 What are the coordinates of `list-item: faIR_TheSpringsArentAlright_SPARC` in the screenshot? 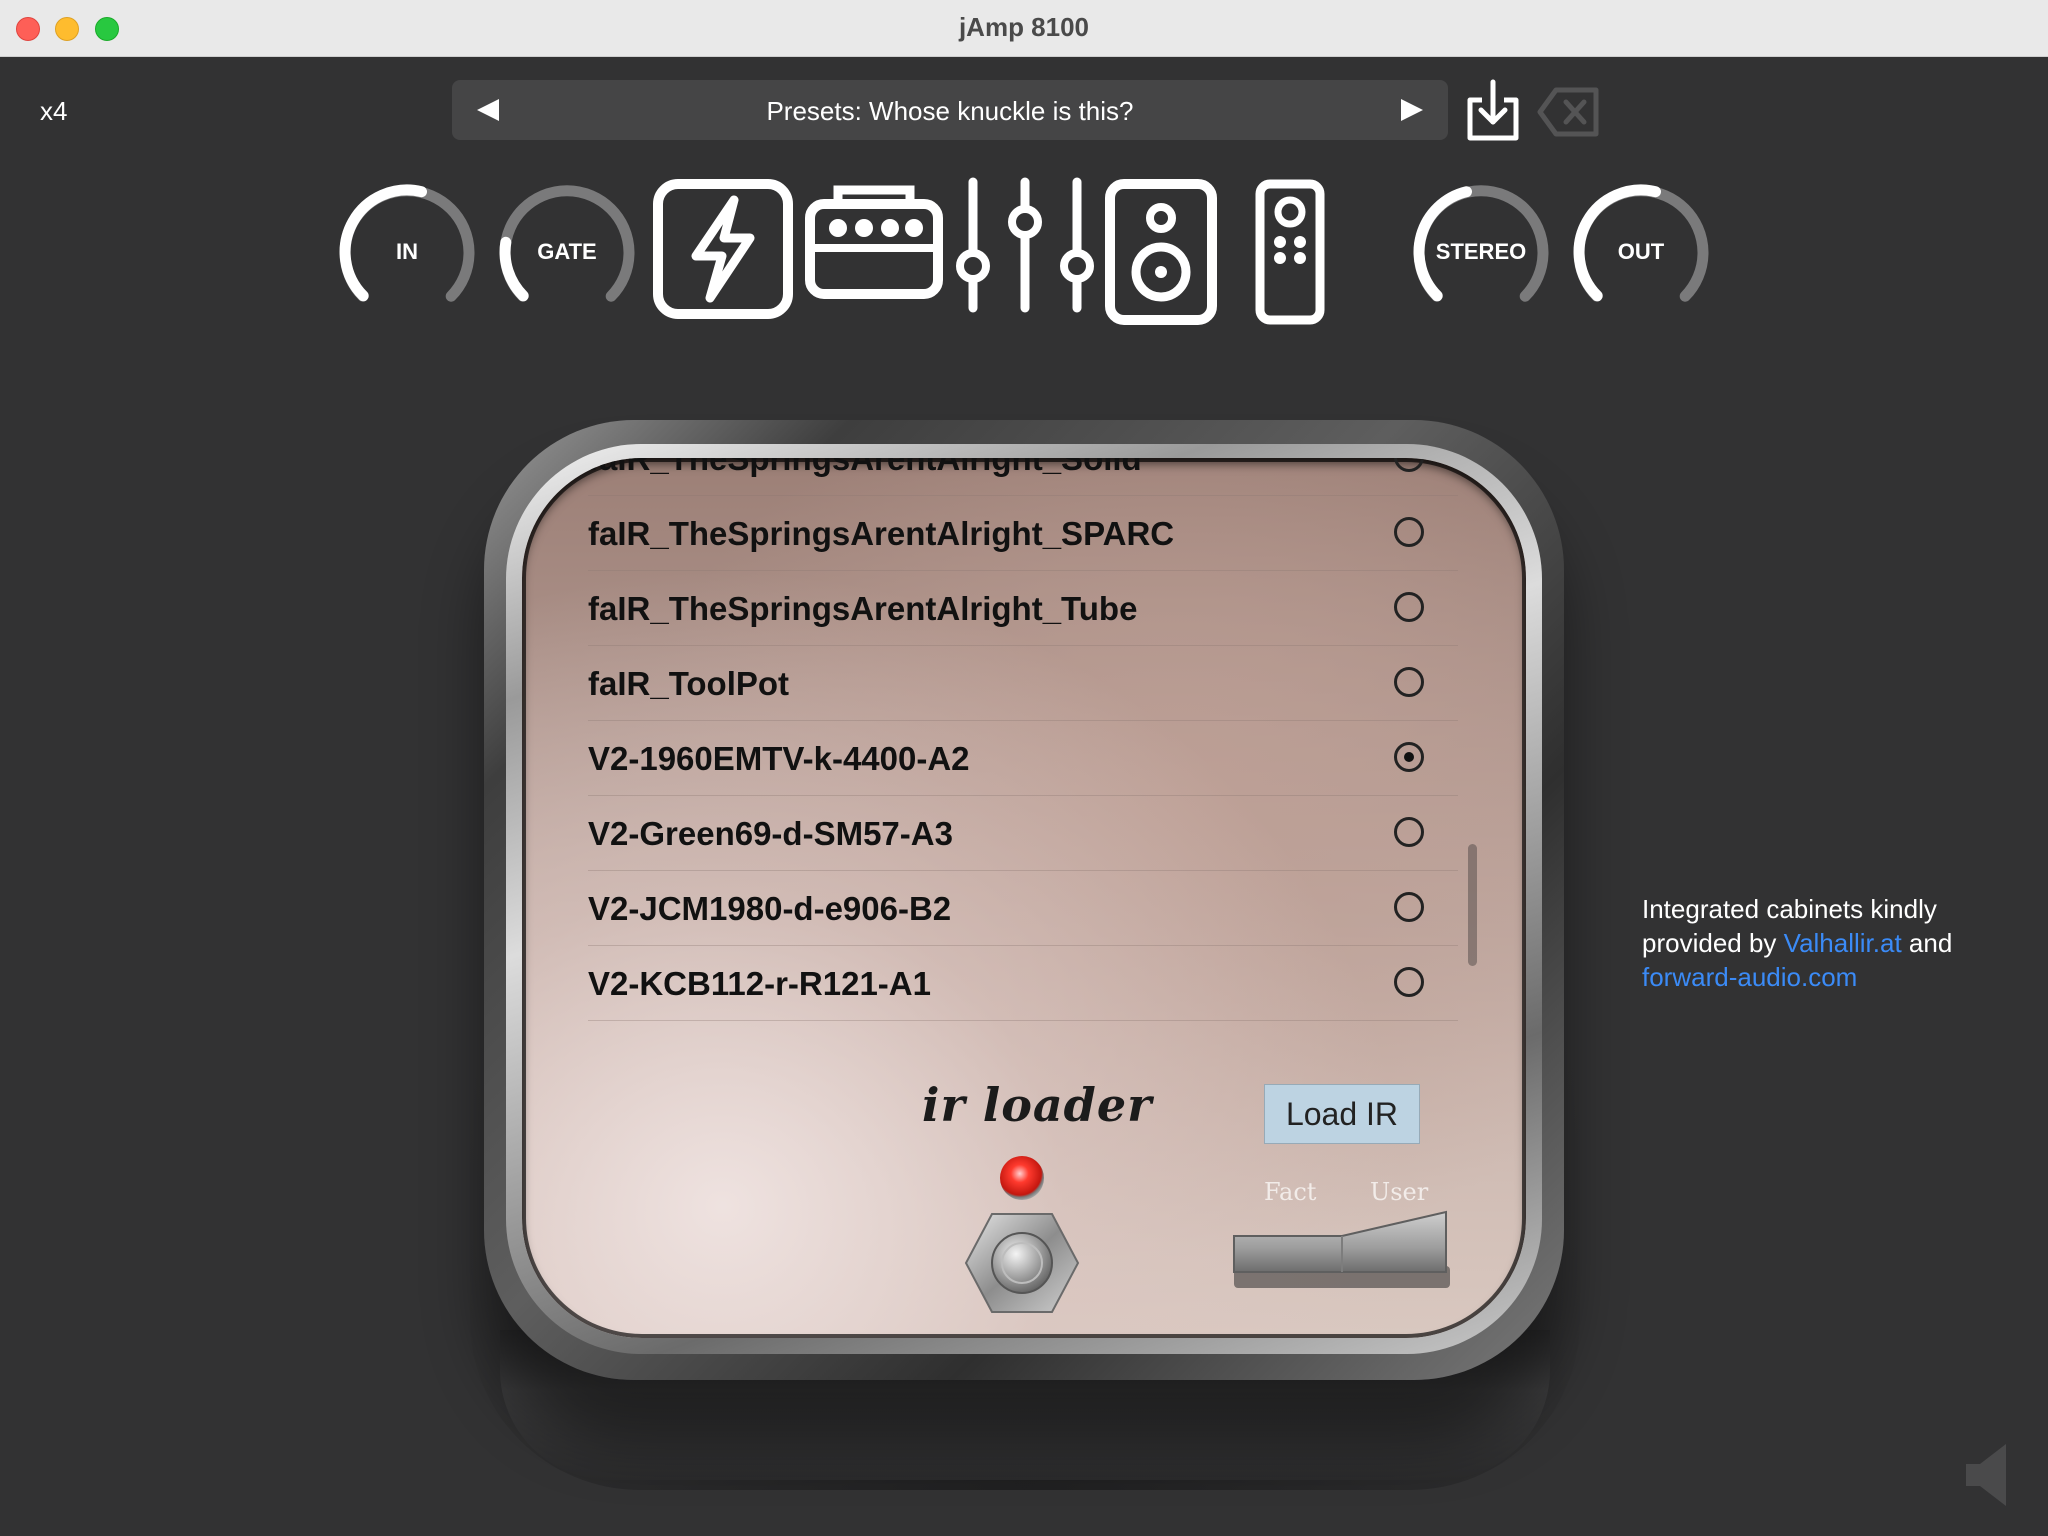 It's located at (1023, 533).